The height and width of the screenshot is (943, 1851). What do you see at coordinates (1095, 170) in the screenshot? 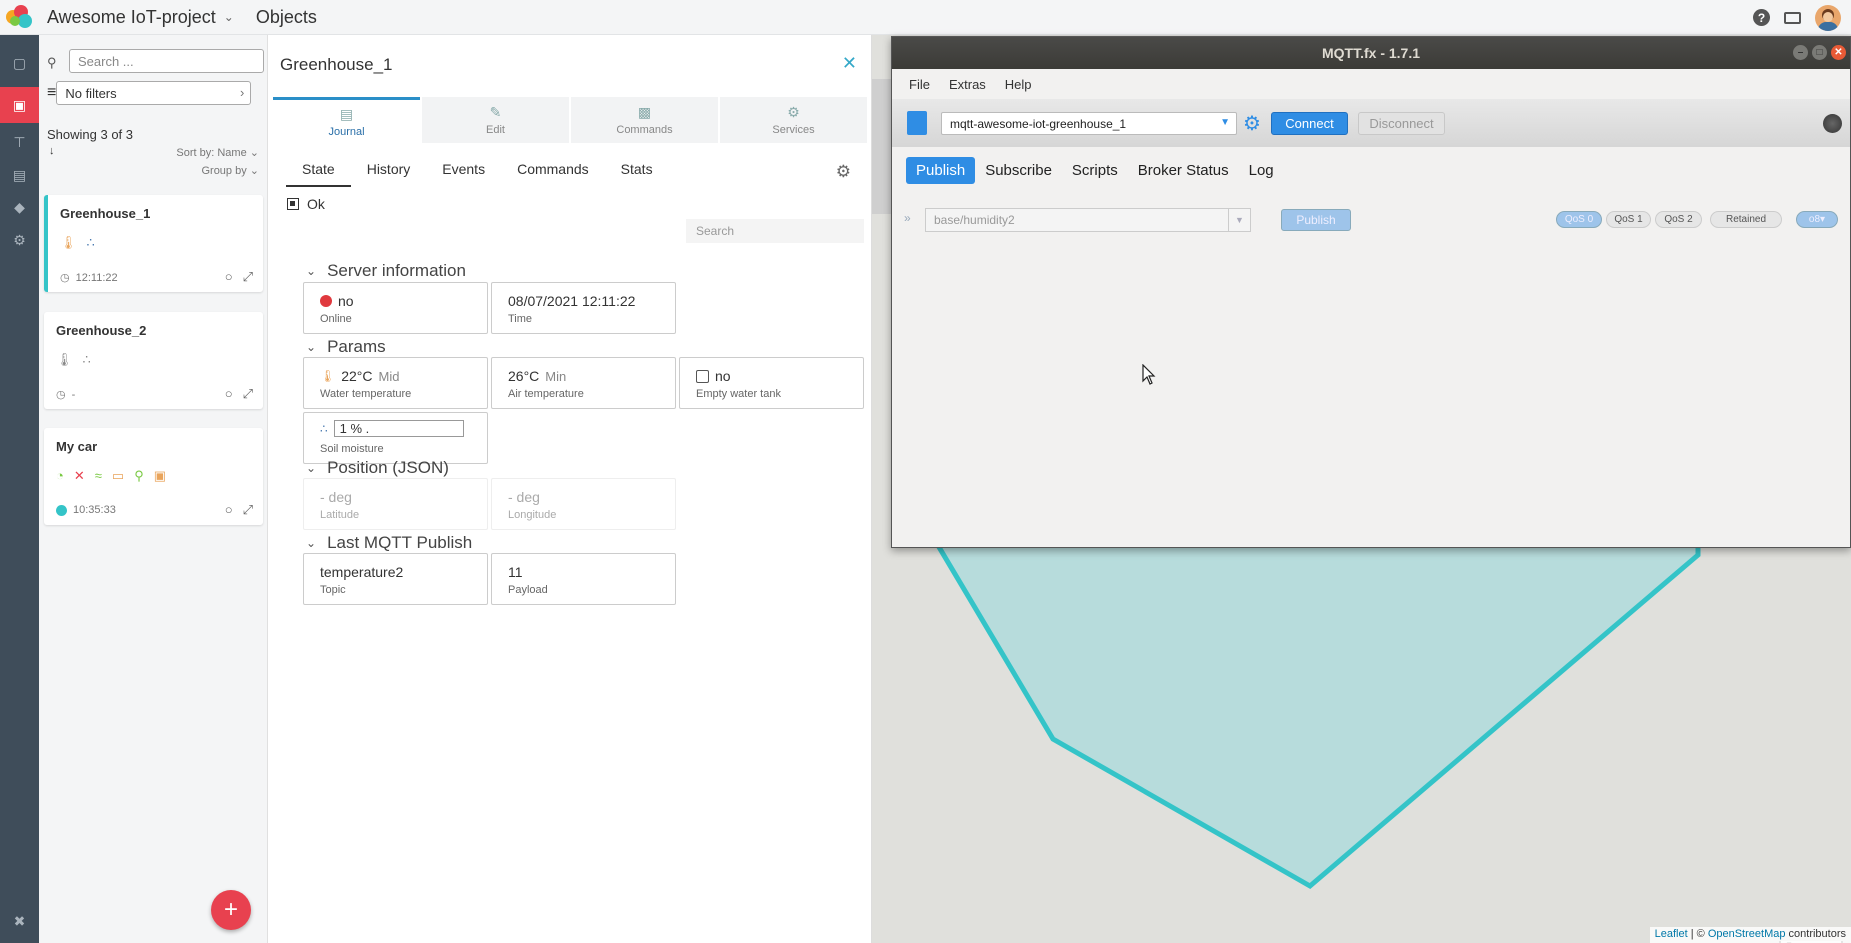
I see `tab-scripts: Scripts` at bounding box center [1095, 170].